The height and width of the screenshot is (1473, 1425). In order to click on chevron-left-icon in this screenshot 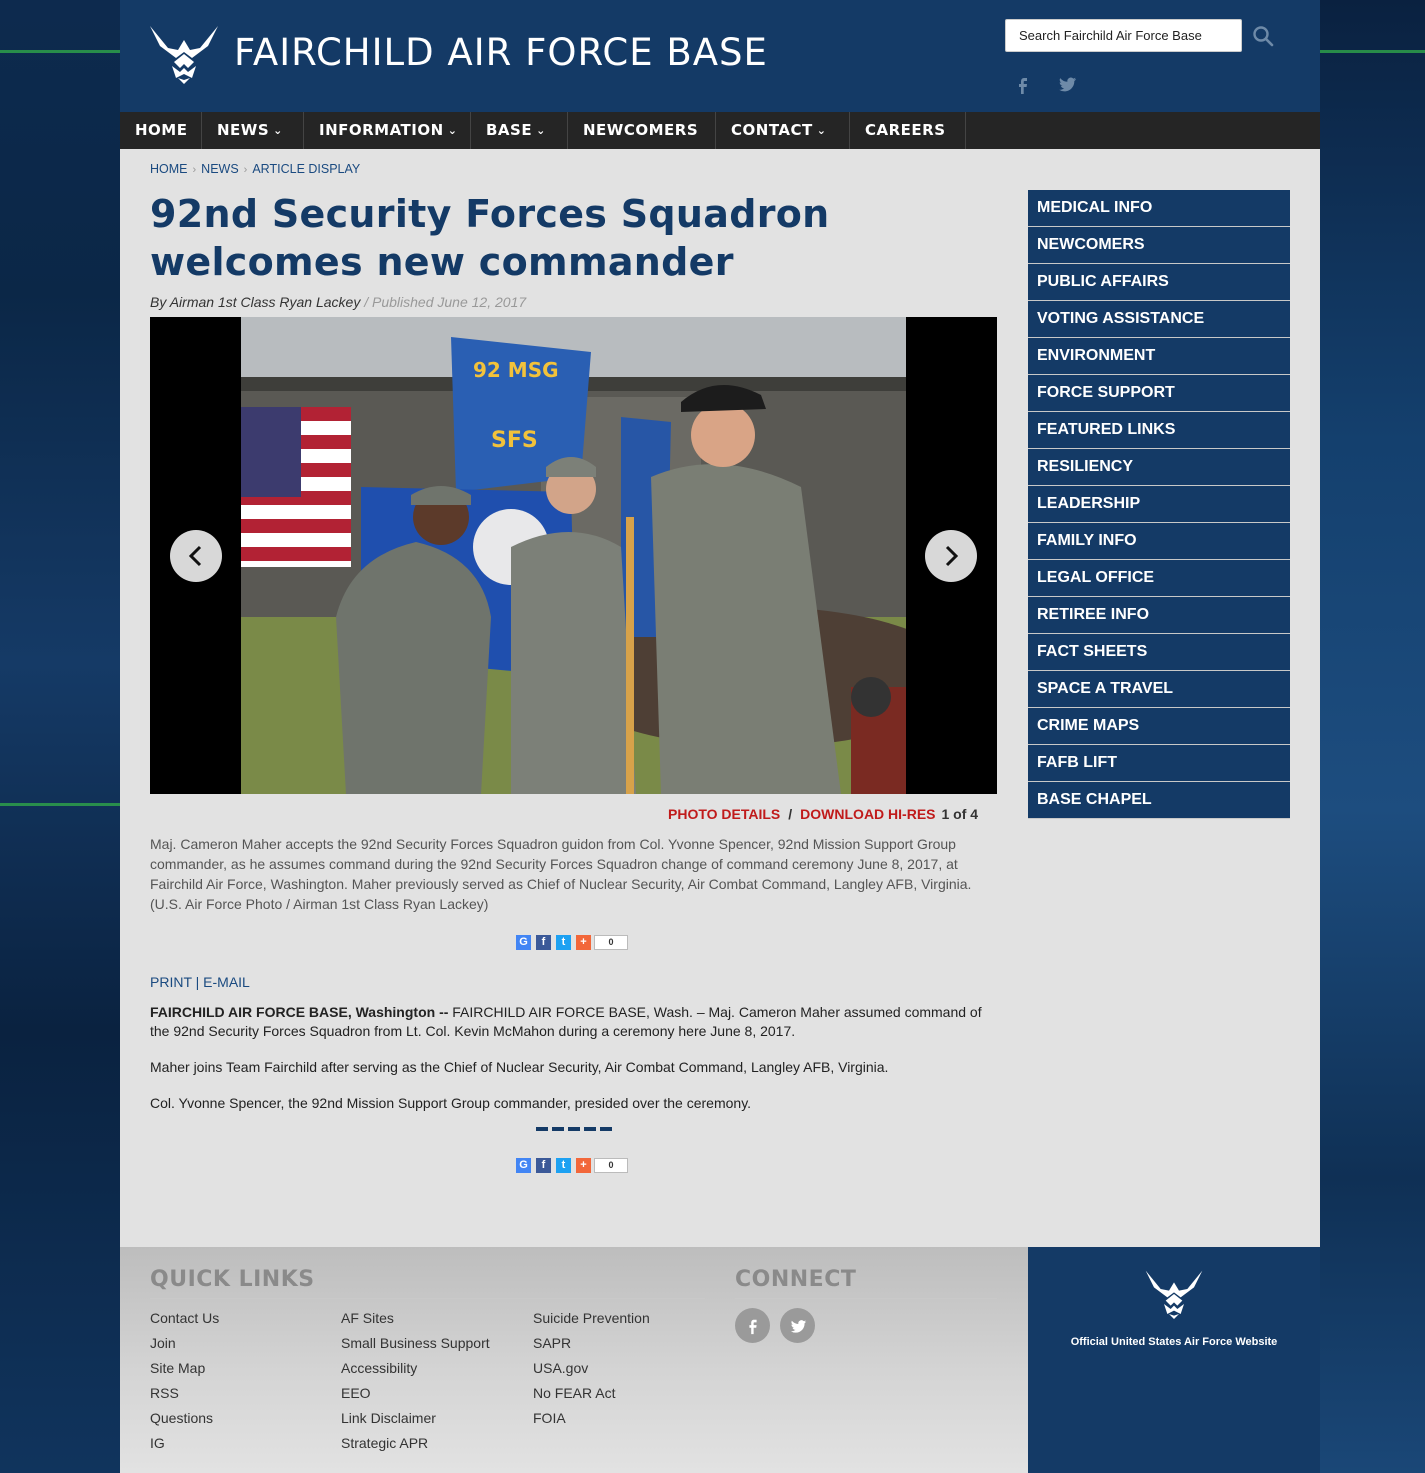, I will do `click(195, 556)`.